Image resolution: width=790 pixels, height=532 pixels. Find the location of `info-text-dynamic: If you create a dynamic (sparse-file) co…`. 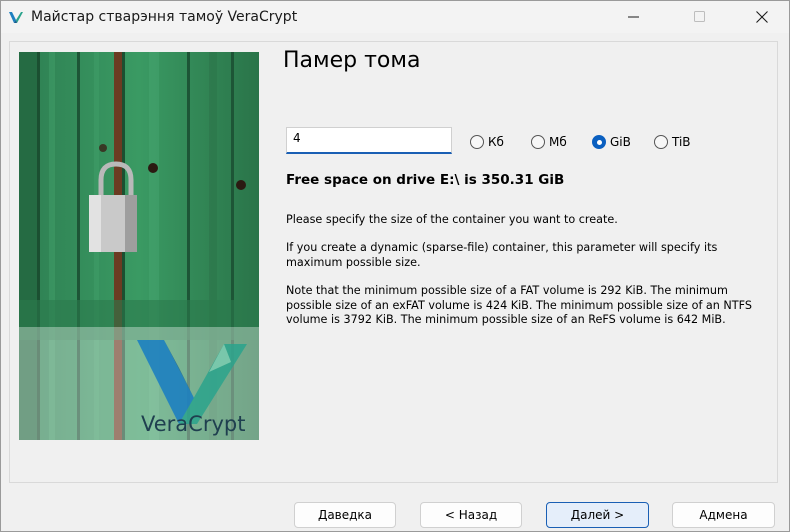

info-text-dynamic: If you create a dynamic (sparse-file) co… is located at coordinates (502, 255).